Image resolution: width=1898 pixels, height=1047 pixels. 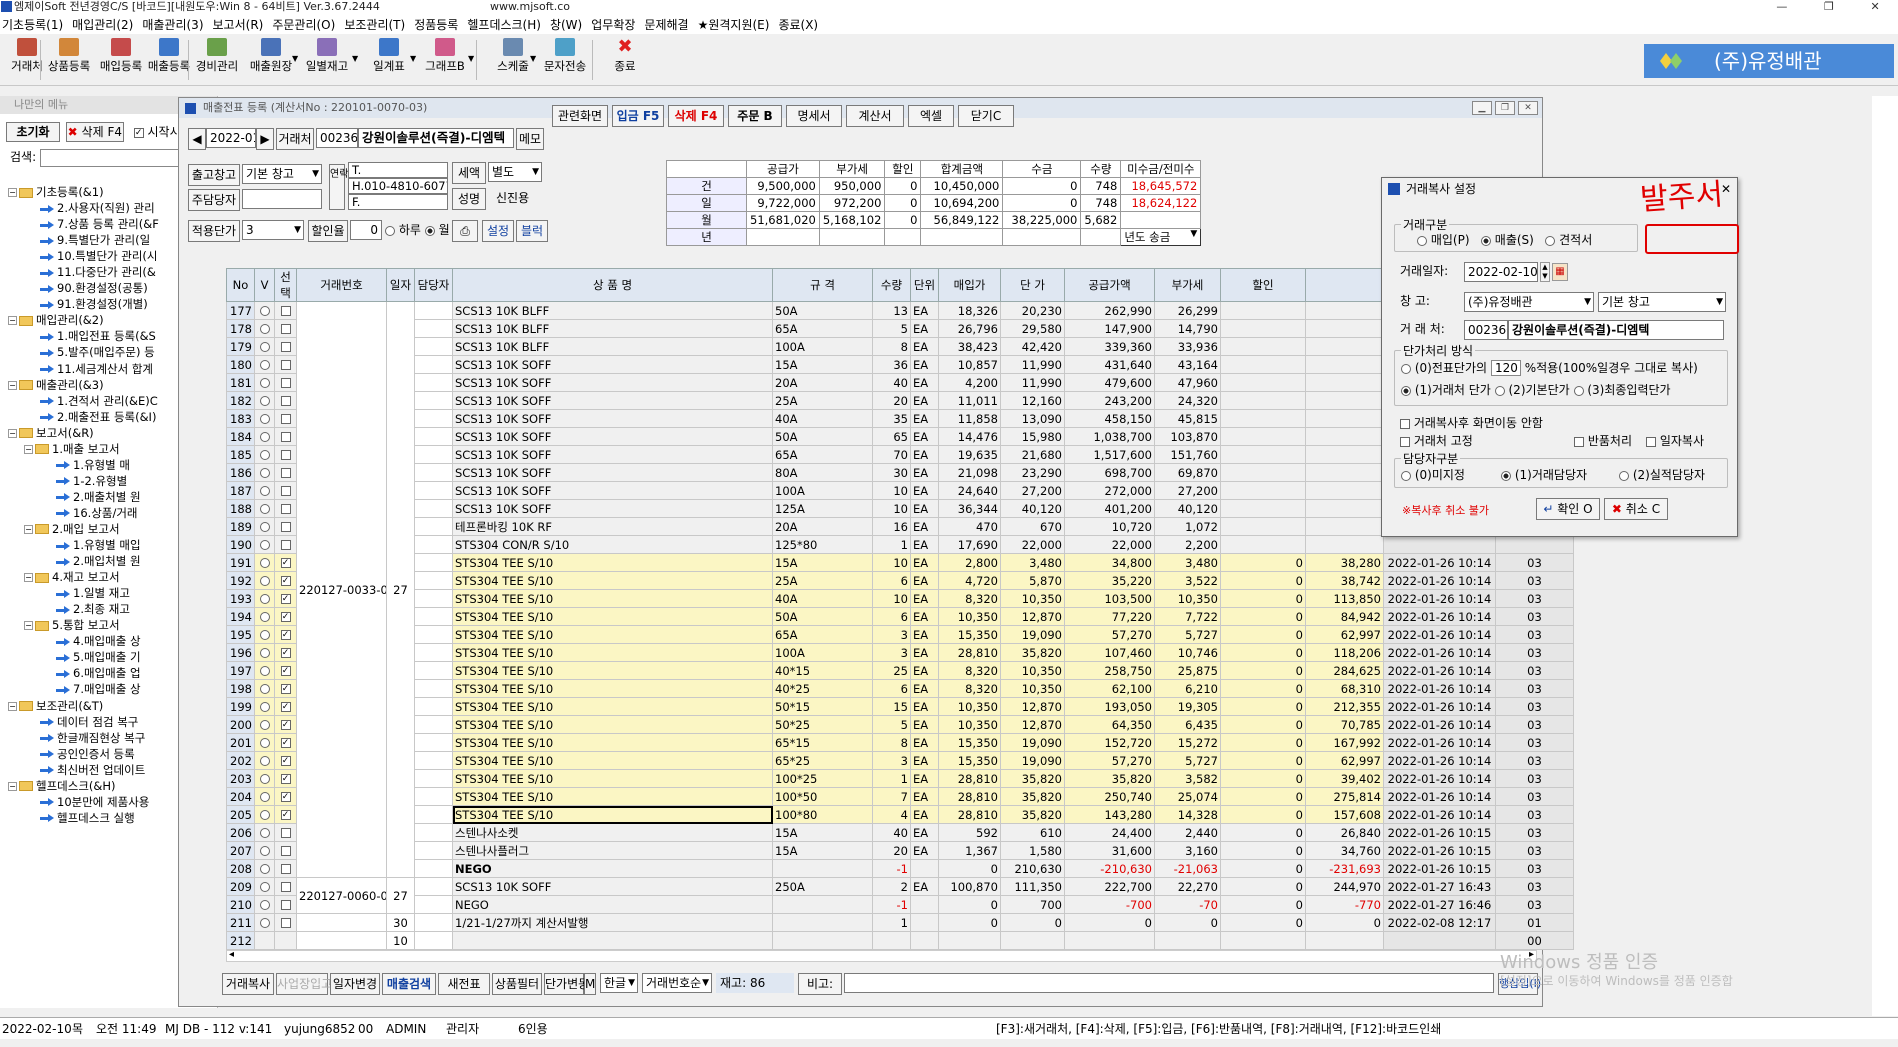 What do you see at coordinates (891, 562) in the screenshot?
I see `quantity: 10` at bounding box center [891, 562].